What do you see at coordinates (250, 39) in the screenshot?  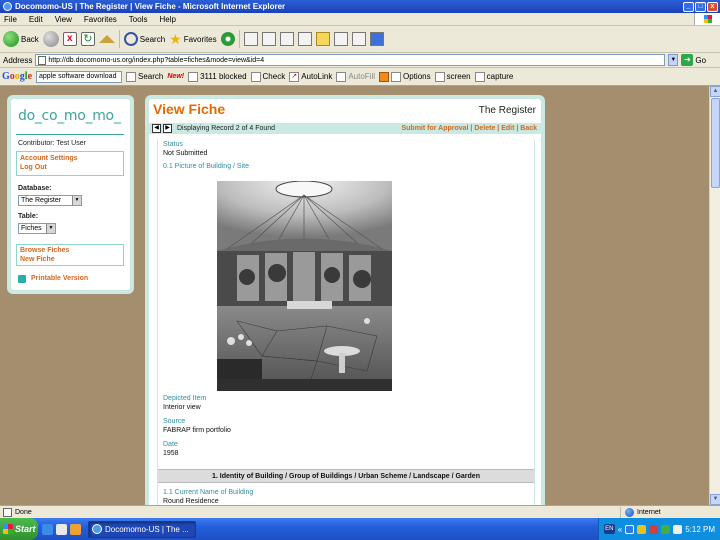 I see `mail-icon` at bounding box center [250, 39].